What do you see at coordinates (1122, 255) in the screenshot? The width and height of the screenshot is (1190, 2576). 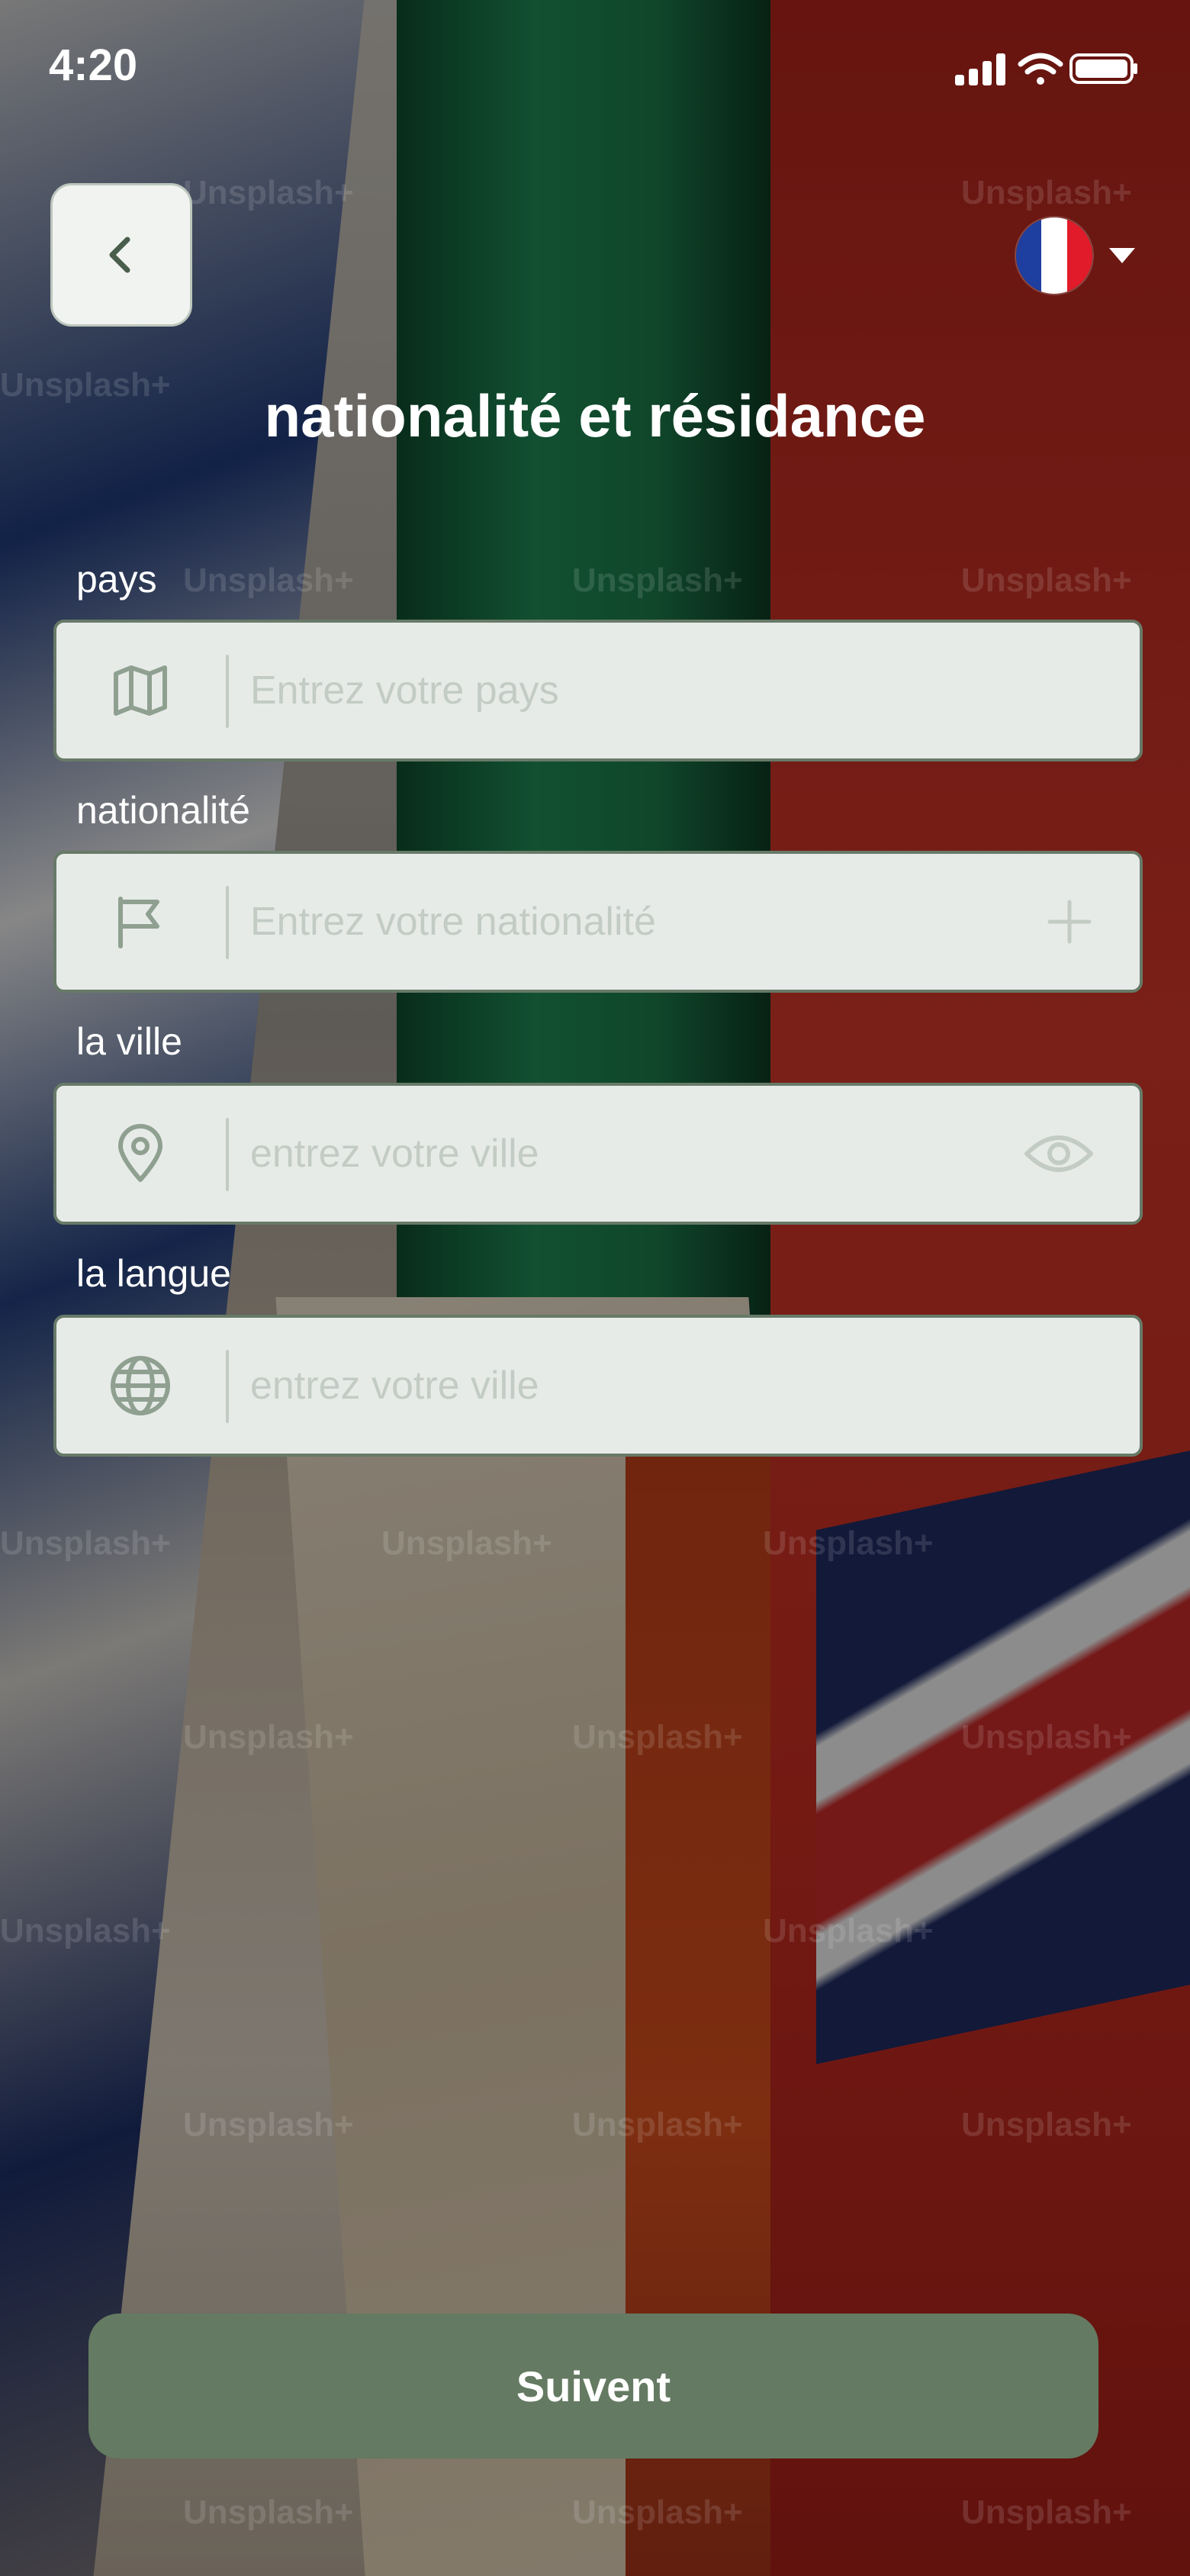 I see `caret-down-icon` at bounding box center [1122, 255].